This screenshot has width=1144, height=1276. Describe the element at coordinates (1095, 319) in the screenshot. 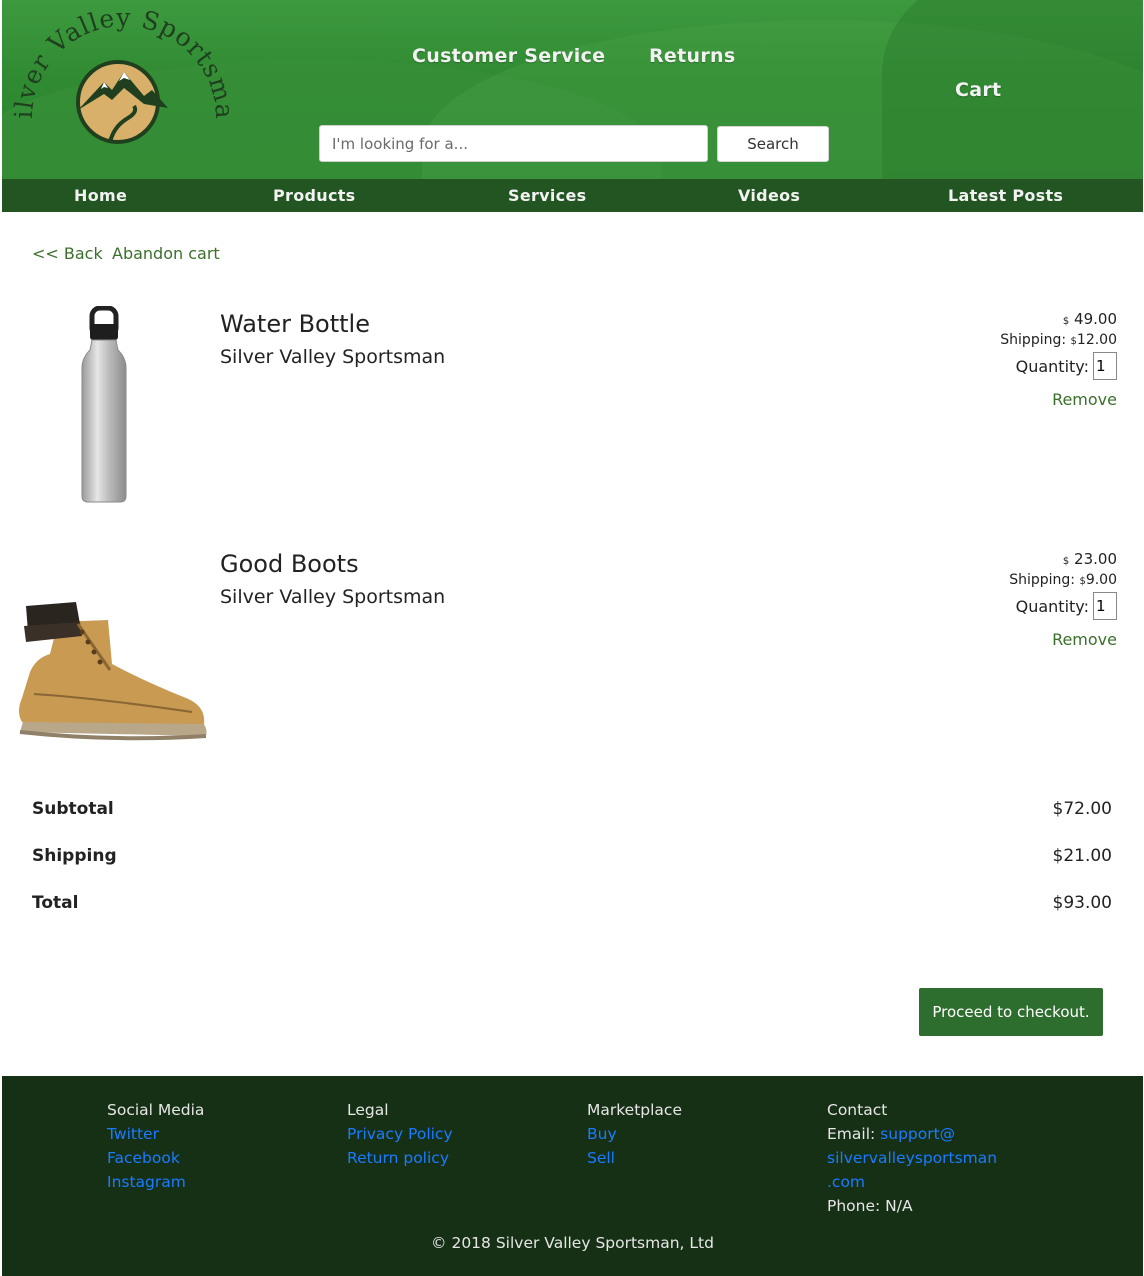

I see `price-value: 49.00` at that location.